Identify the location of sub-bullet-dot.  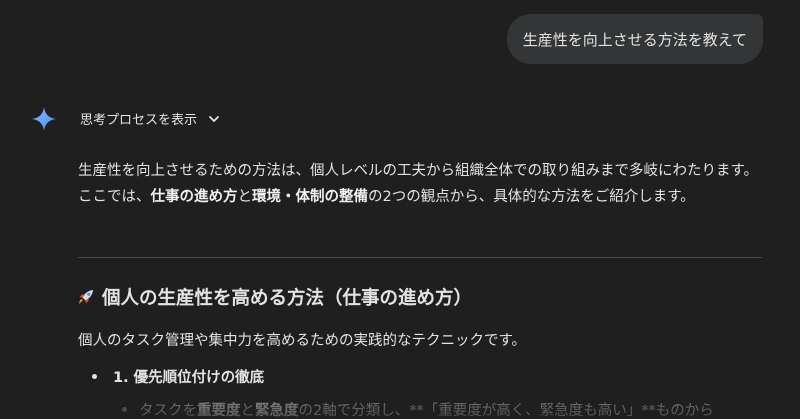
(124, 409).